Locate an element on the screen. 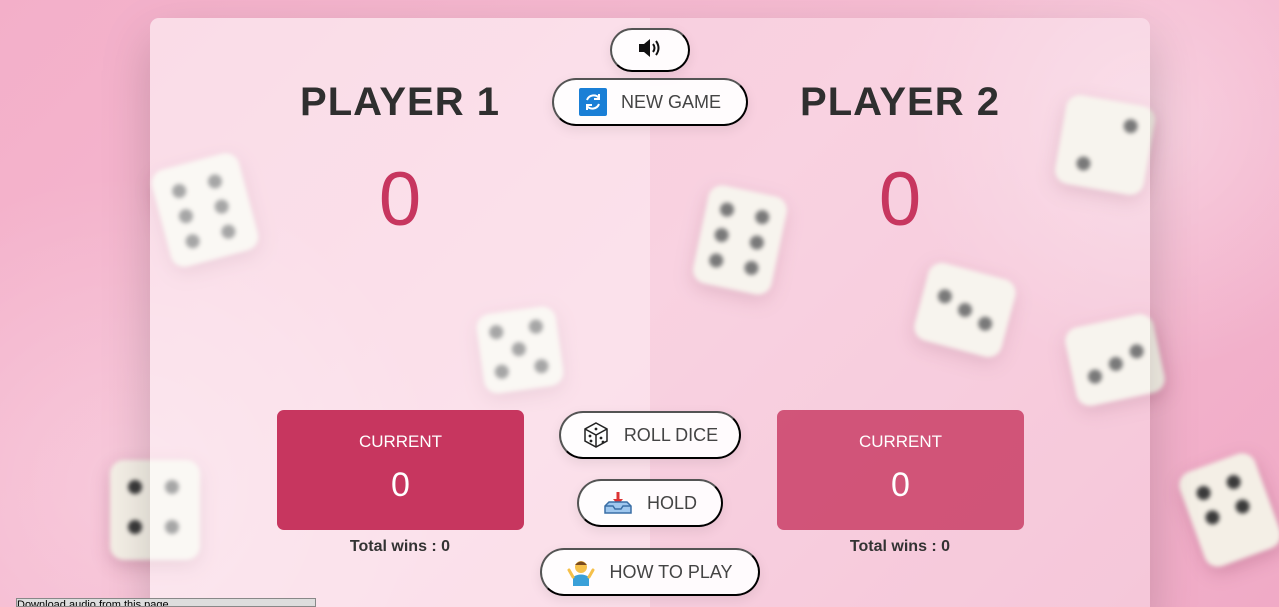 This screenshot has width=1279, height=607. download-audio-label: Download audio from this page is located at coordinates (93, 603).